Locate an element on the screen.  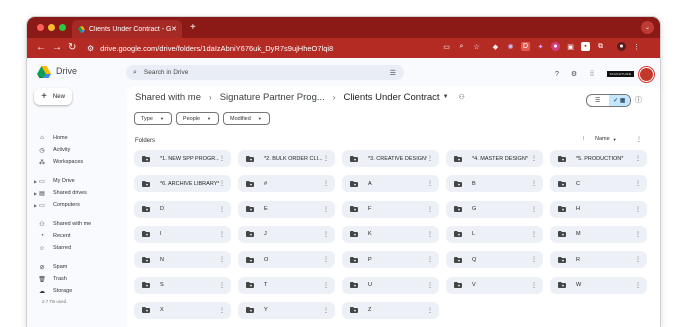
back-icon: ← is located at coordinates (41, 48).